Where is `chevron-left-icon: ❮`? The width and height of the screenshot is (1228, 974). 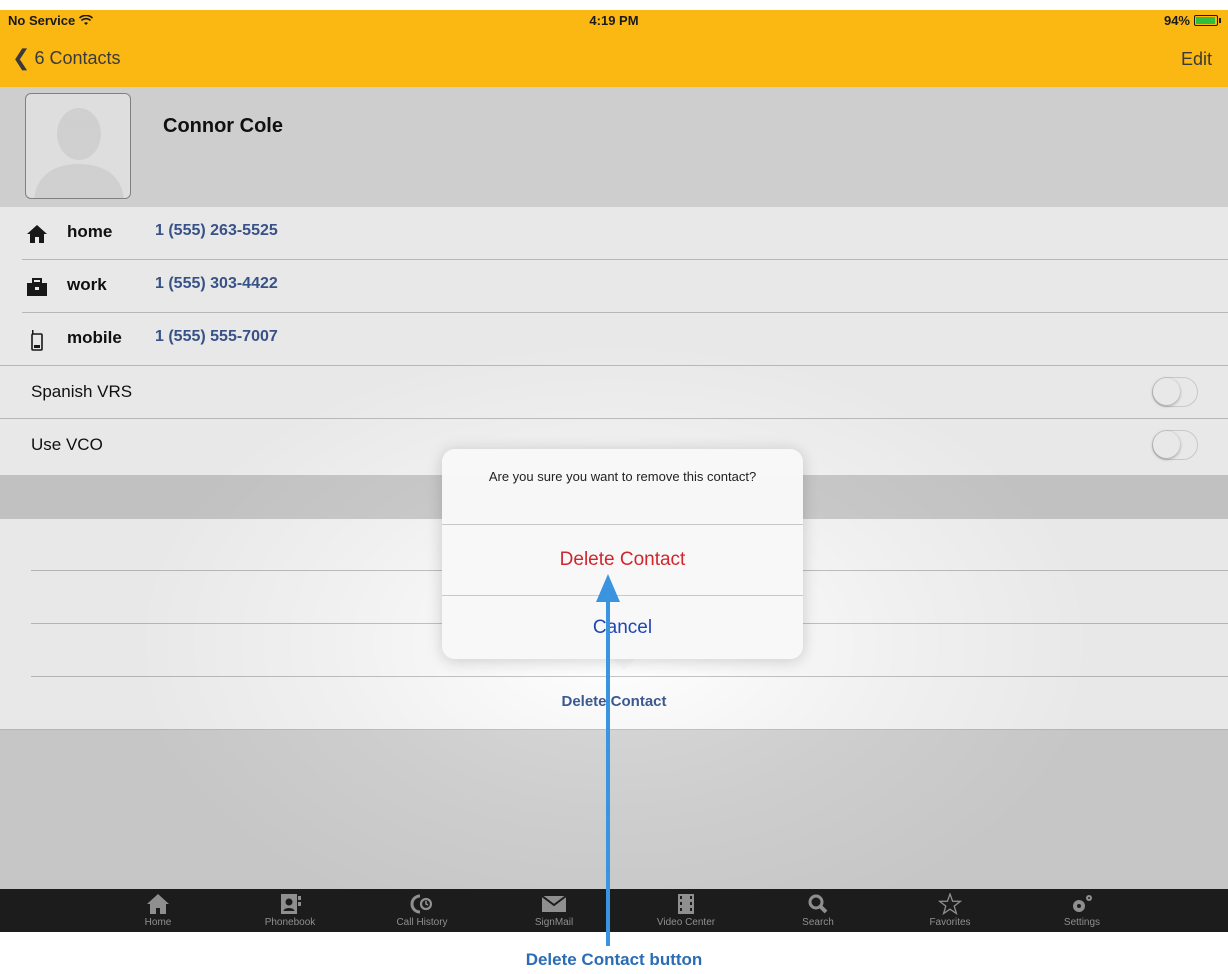 chevron-left-icon: ❮ is located at coordinates (21, 57).